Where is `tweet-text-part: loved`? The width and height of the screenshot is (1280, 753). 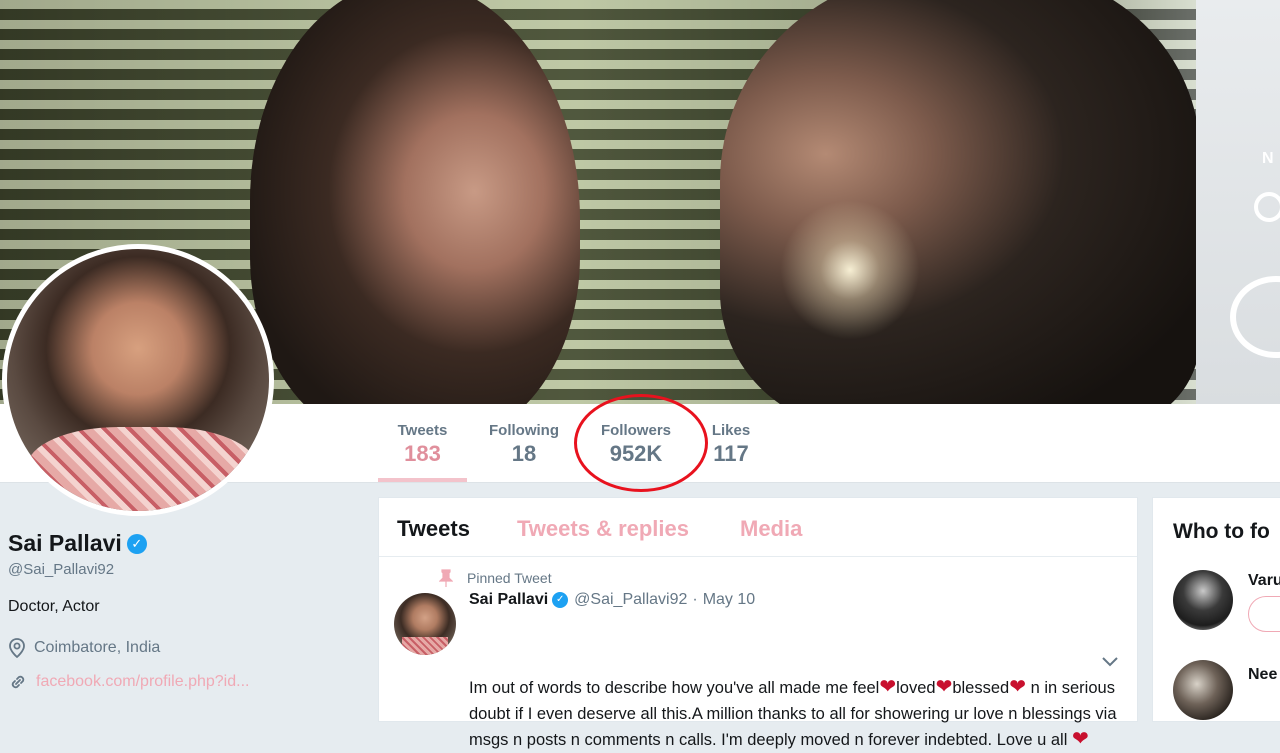 tweet-text-part: loved is located at coordinates (916, 688).